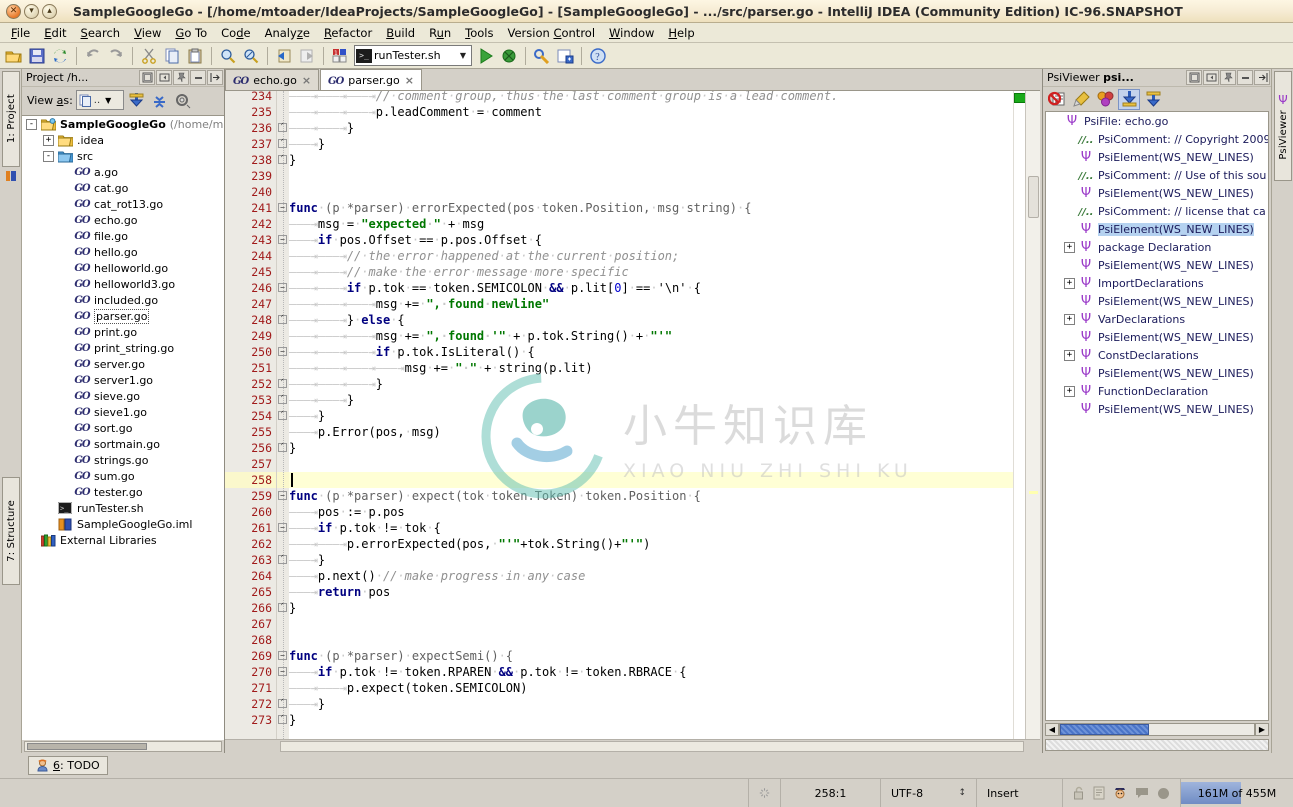  I want to click on project-tree-item: GO file.go, so click(123, 236).